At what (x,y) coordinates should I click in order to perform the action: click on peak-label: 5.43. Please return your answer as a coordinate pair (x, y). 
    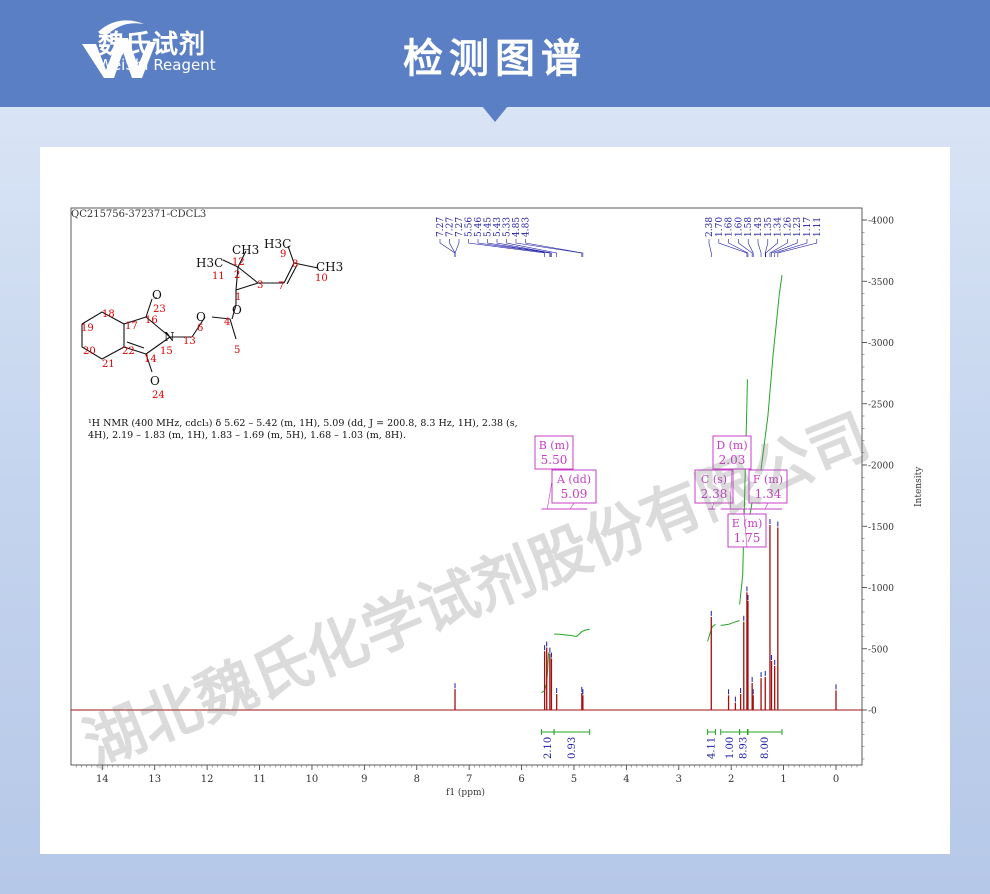
    Looking at the image, I should click on (498, 227).